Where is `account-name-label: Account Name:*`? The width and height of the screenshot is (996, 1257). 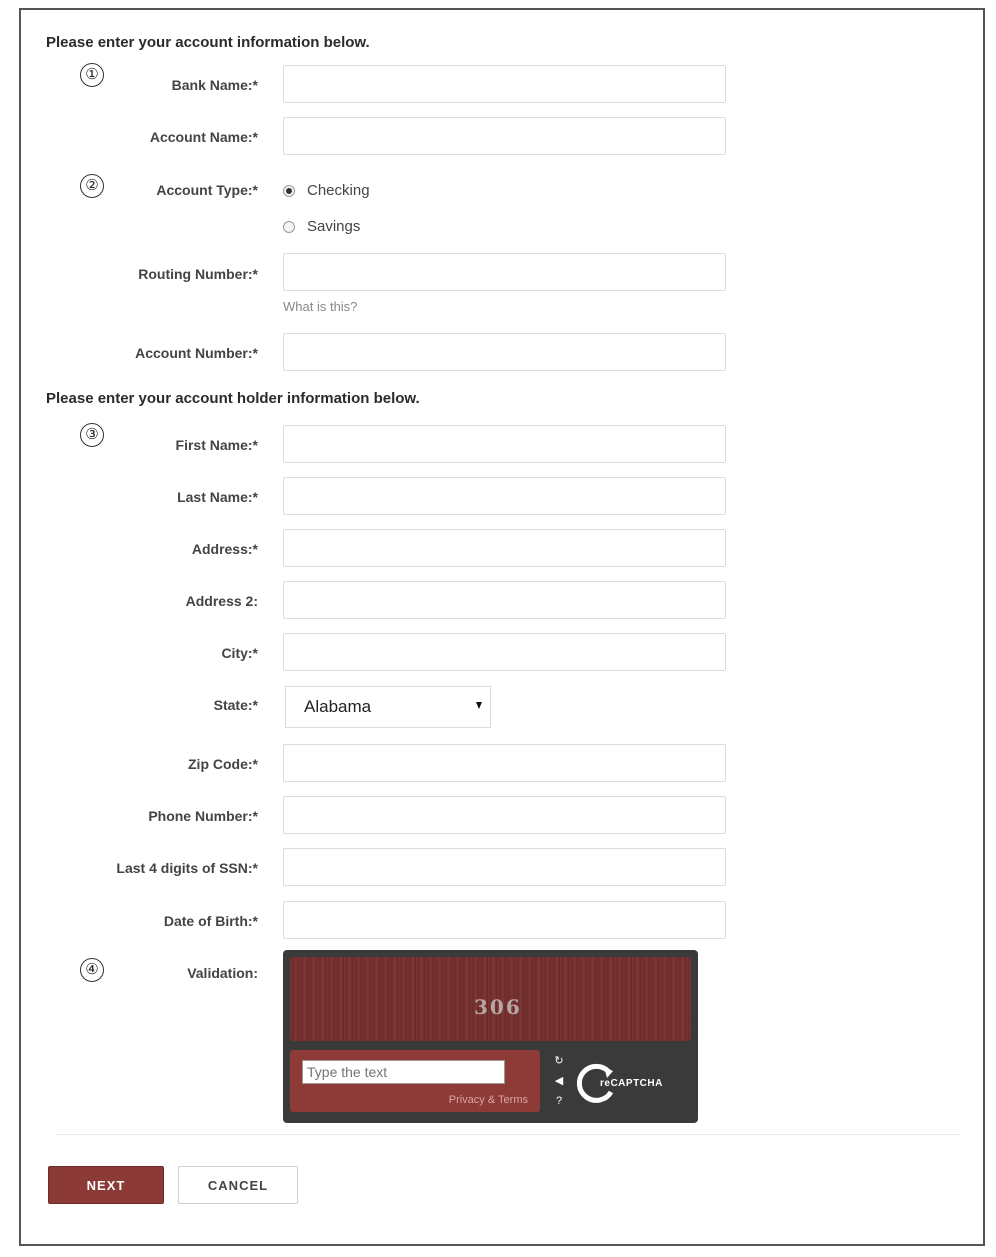 account-name-label: Account Name:* is located at coordinates (203, 137).